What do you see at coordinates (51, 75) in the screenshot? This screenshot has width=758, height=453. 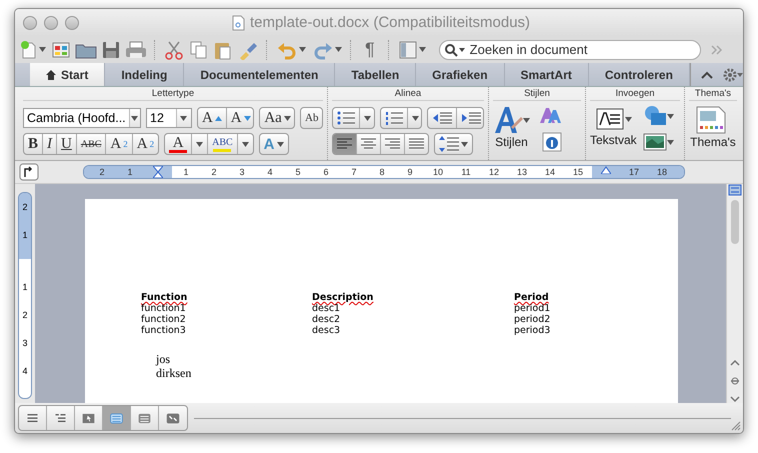 I see `home-icon` at bounding box center [51, 75].